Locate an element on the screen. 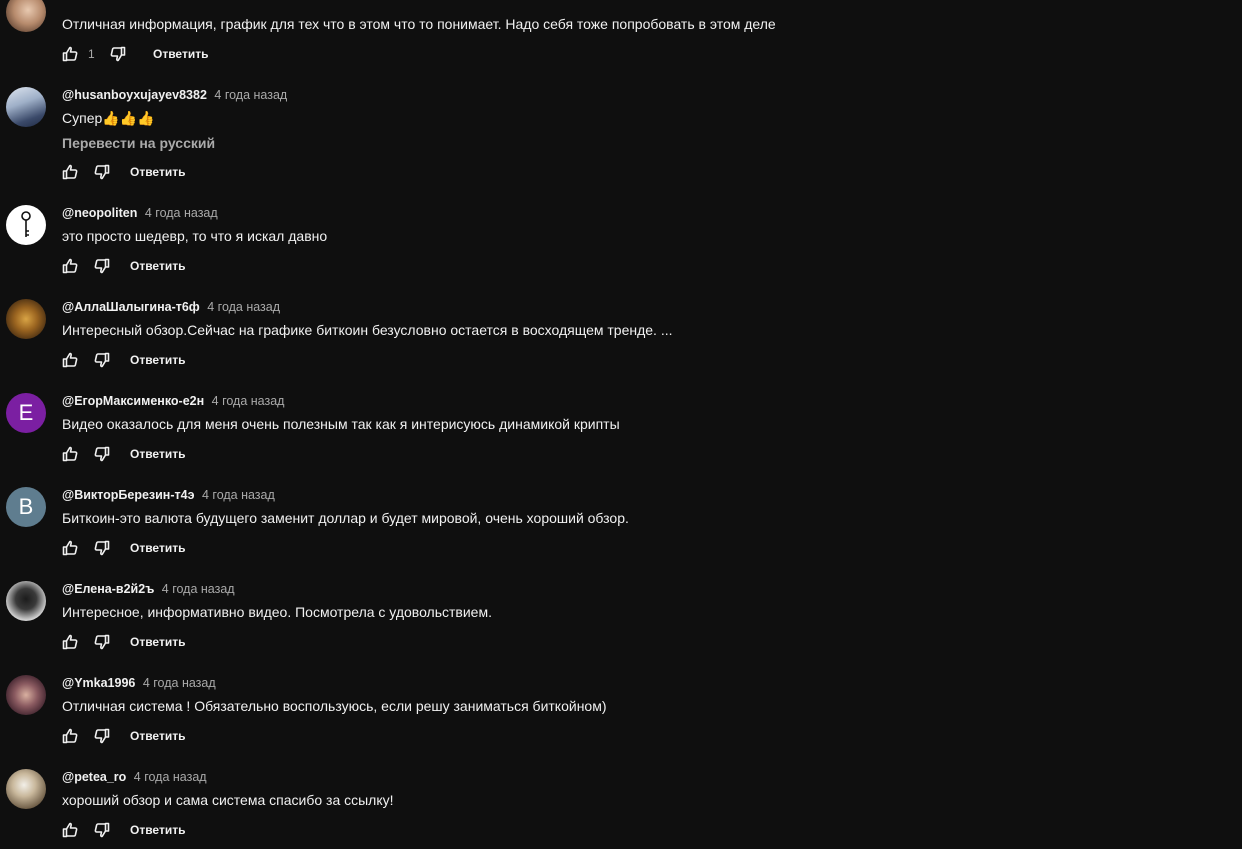 This screenshot has width=1242, height=849. avatar: В is located at coordinates (26, 507).